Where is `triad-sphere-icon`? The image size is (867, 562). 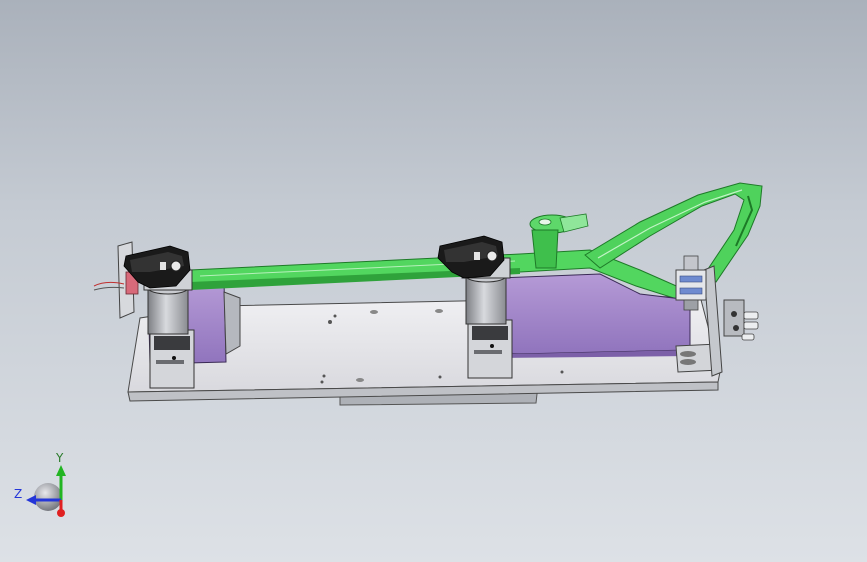
triad-sphere-icon is located at coordinates (48, 497).